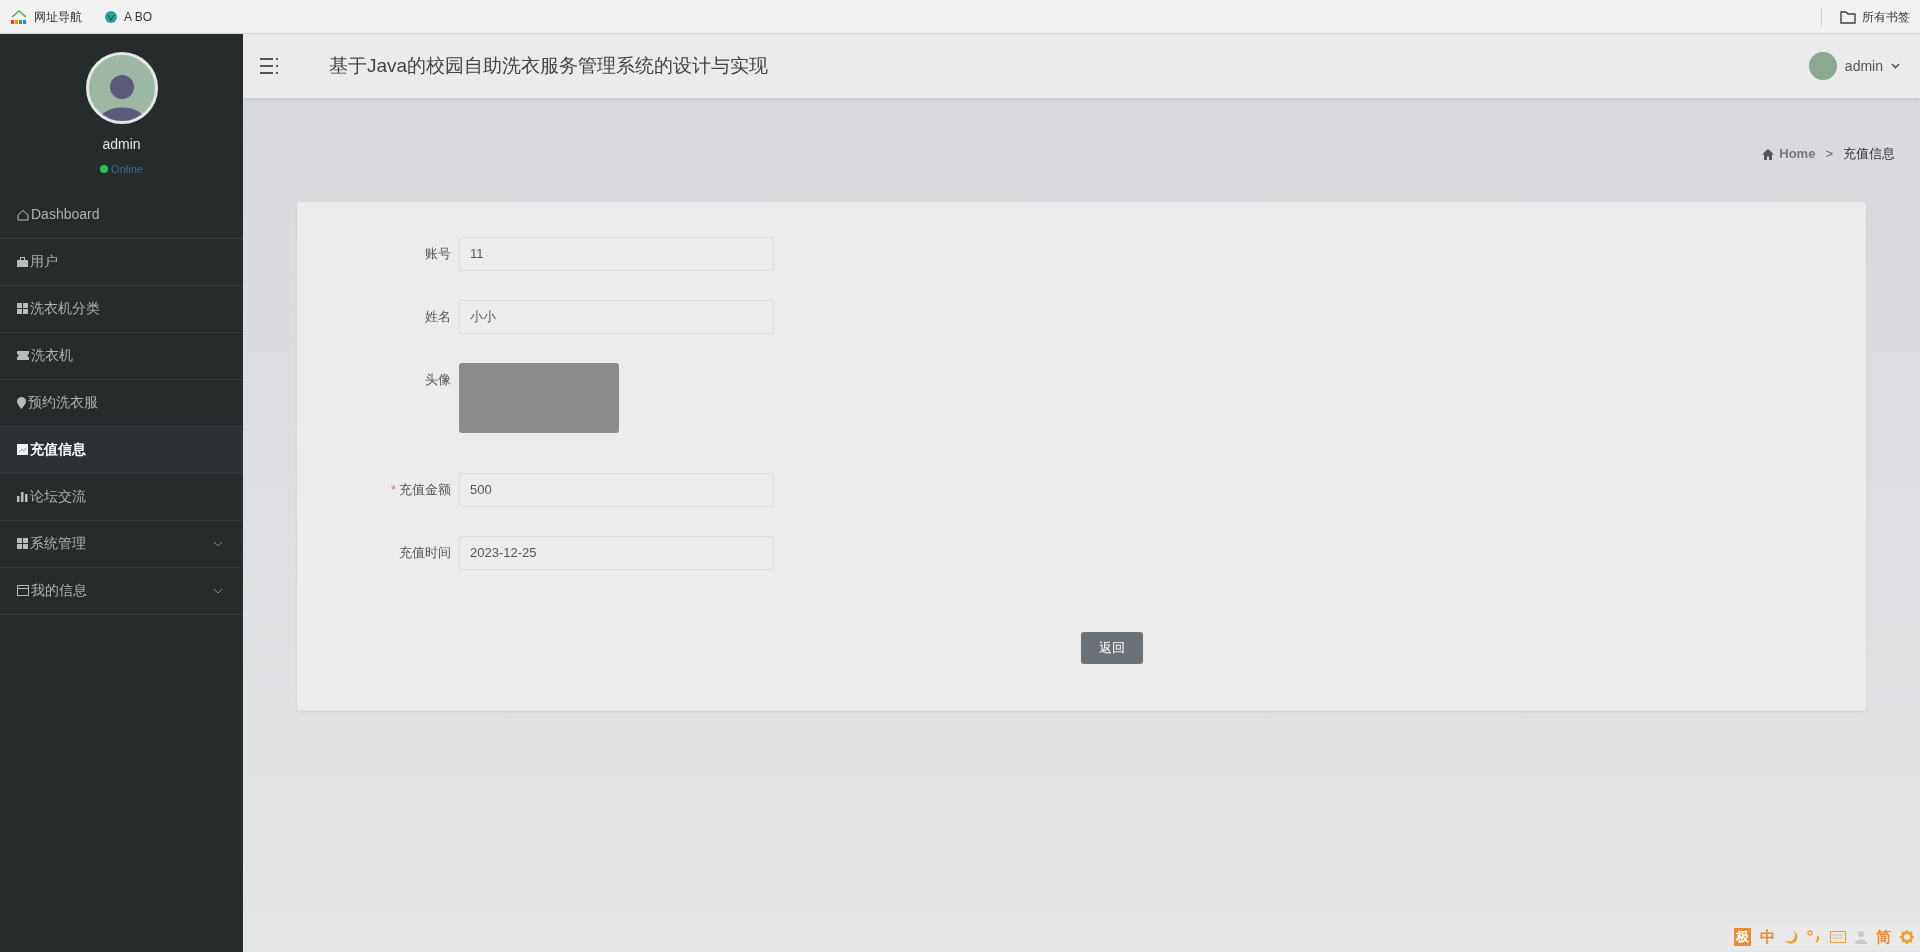 This screenshot has width=1920, height=952. Describe the element at coordinates (21, 402) in the screenshot. I see `pin-icon` at that location.